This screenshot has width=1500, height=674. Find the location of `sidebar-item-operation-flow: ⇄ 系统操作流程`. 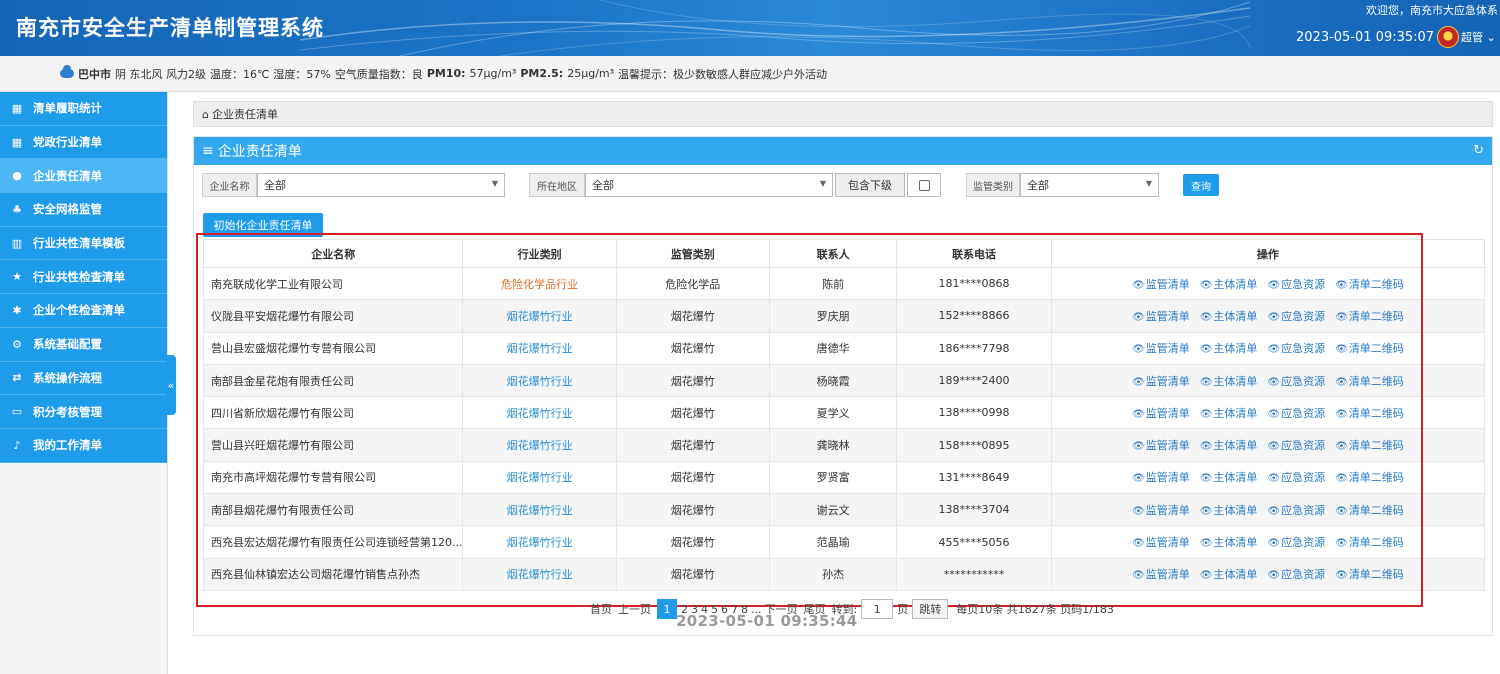

sidebar-item-operation-flow: ⇄ 系统操作流程 is located at coordinates (83, 378).